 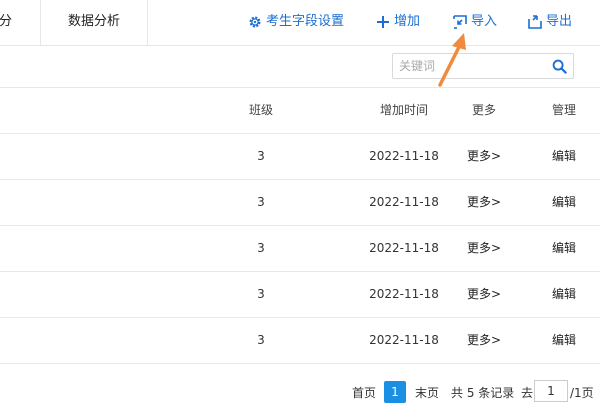 What do you see at coordinates (527, 393) in the screenshot?
I see `goto-label: 去` at bounding box center [527, 393].